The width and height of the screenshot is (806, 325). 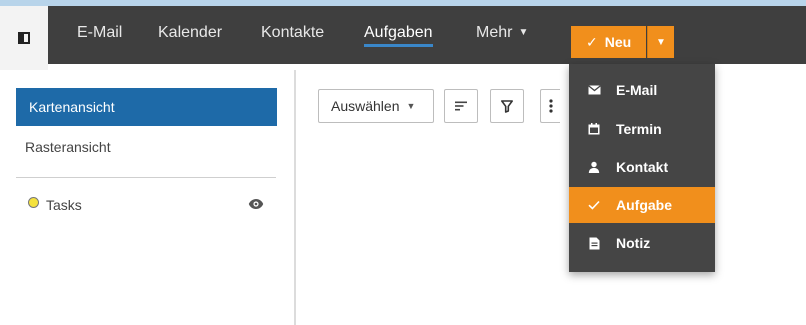 I want to click on filter-button, so click(x=507, y=106).